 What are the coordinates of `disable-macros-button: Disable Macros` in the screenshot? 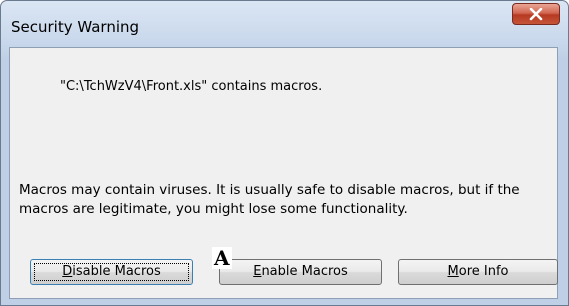 It's located at (111, 272).